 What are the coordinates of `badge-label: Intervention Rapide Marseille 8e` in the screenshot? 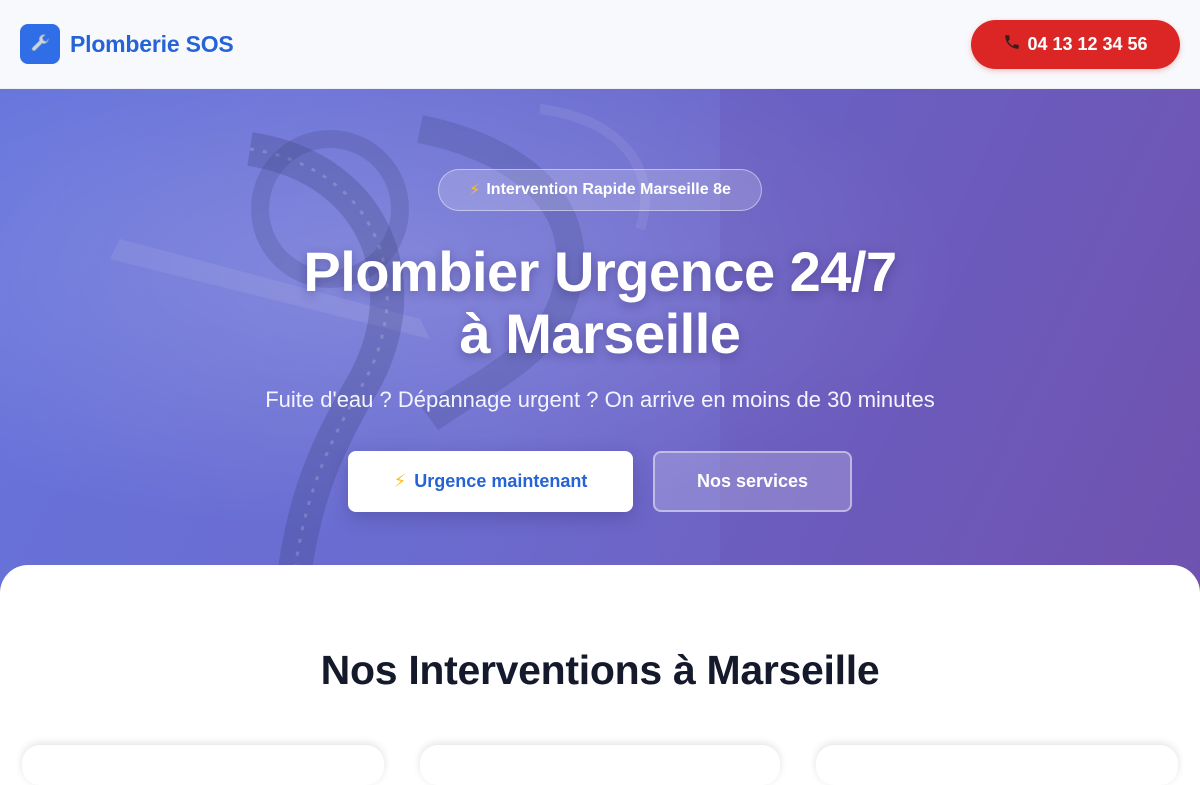 It's located at (608, 189).